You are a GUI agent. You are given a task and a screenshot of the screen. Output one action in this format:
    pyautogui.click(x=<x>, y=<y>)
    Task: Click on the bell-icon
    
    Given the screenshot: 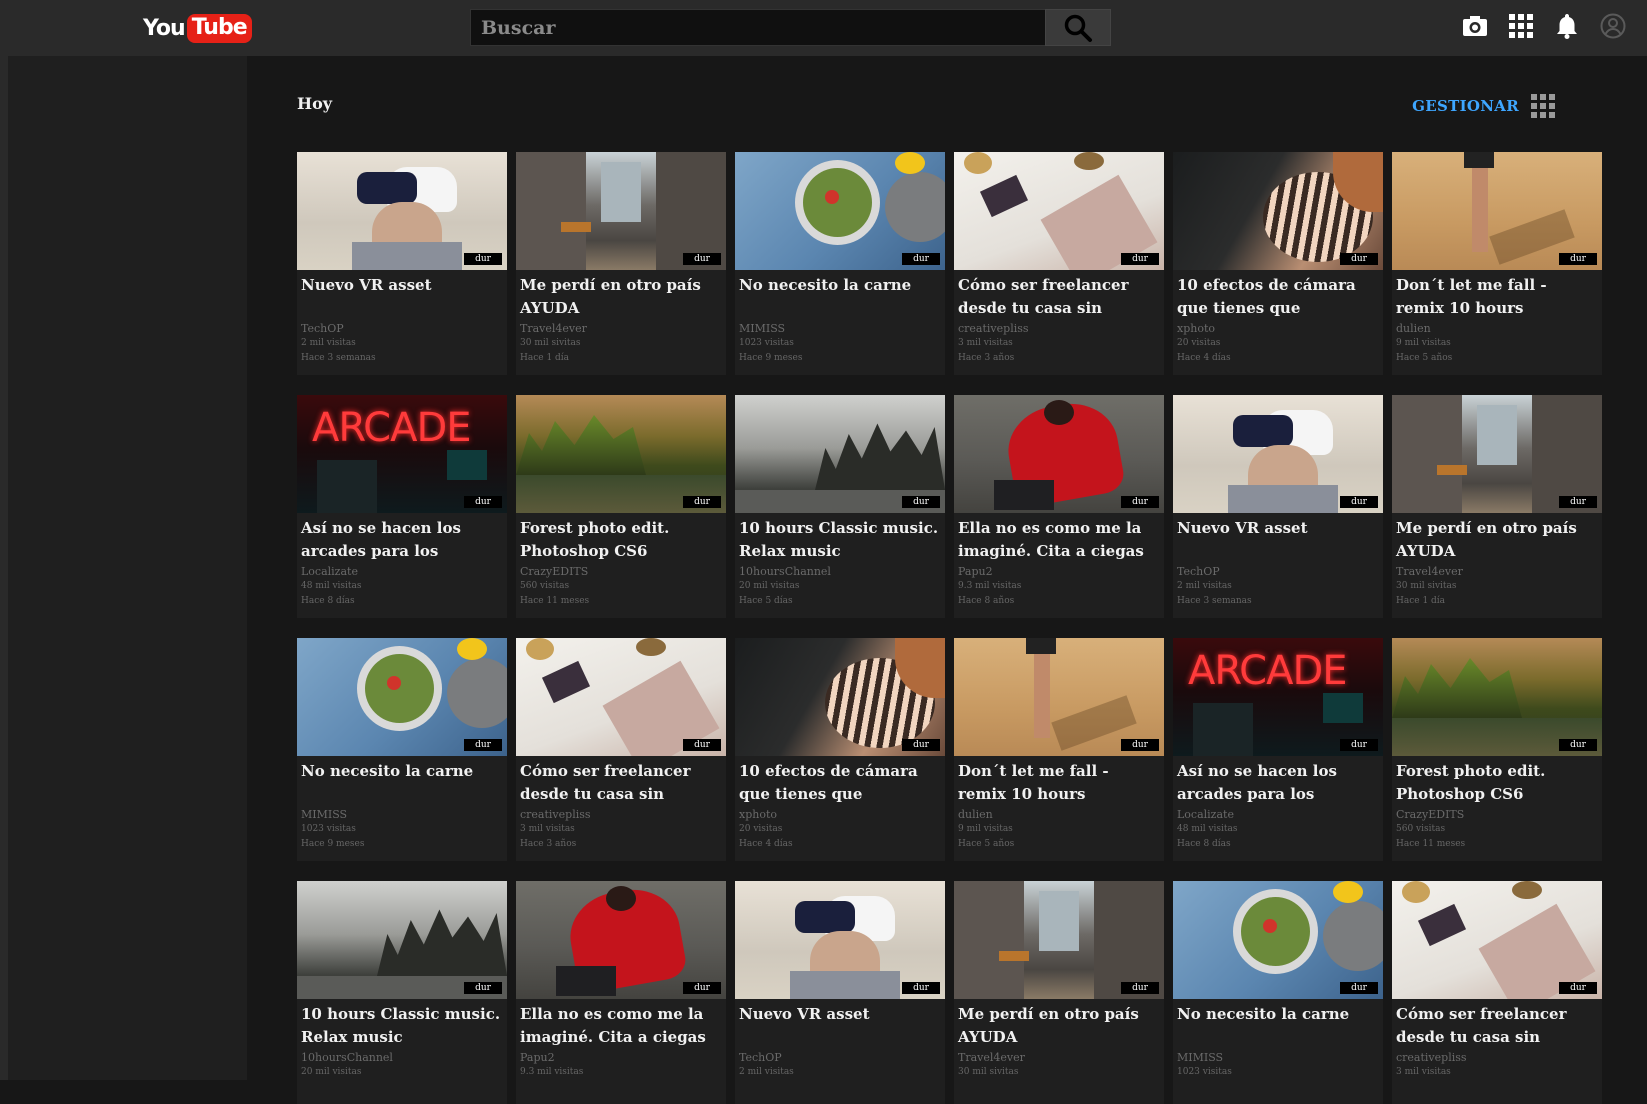 What is the action you would take?
    pyautogui.click(x=1567, y=26)
    